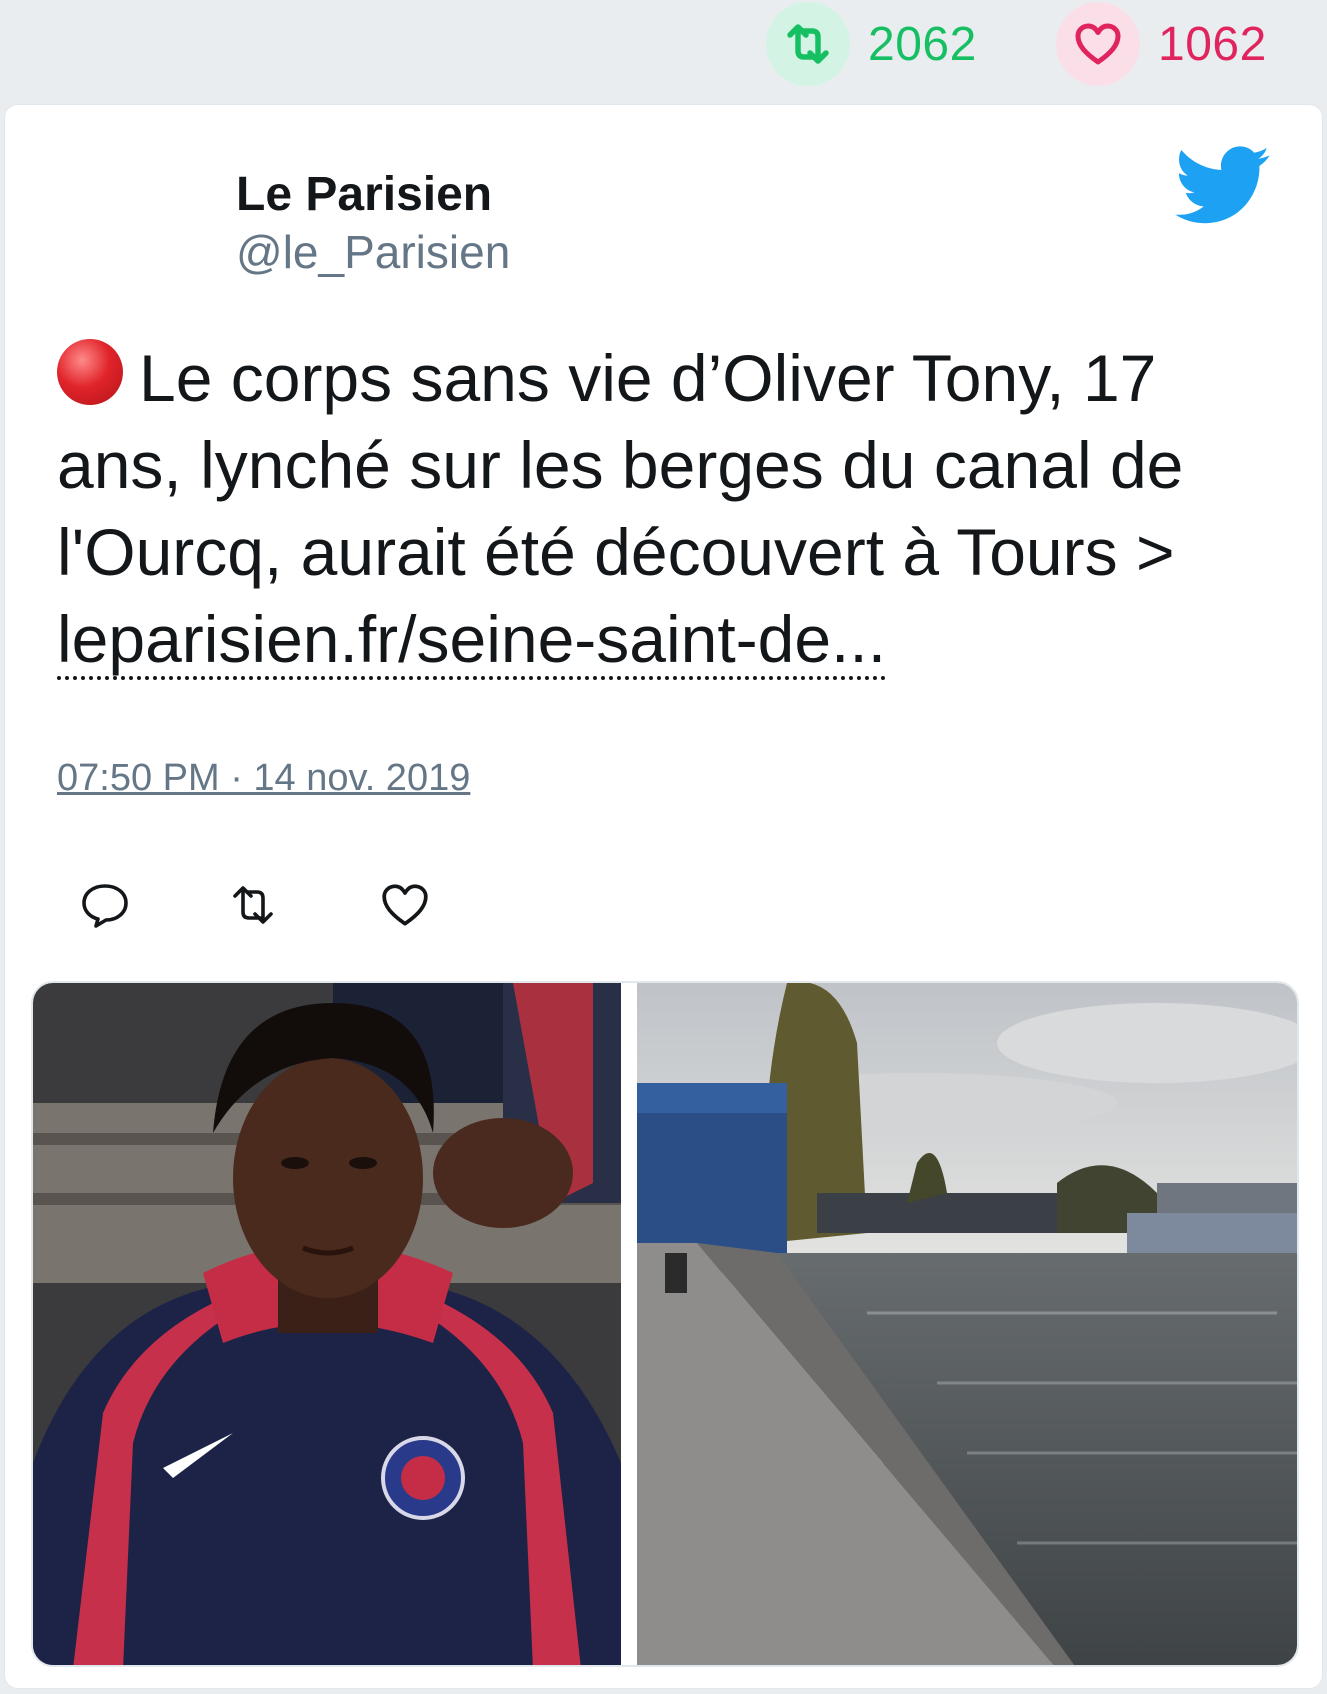 The image size is (1327, 1694). Describe the element at coordinates (263, 778) in the screenshot. I see `tweet-timestamp: 07:50 PM · 14 nov. 2019` at that location.